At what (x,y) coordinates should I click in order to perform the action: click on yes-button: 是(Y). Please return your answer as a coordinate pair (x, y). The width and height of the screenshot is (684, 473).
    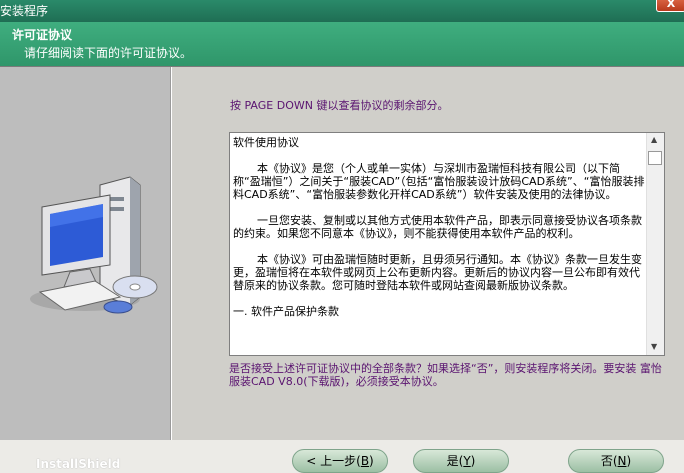
    Looking at the image, I should click on (461, 461).